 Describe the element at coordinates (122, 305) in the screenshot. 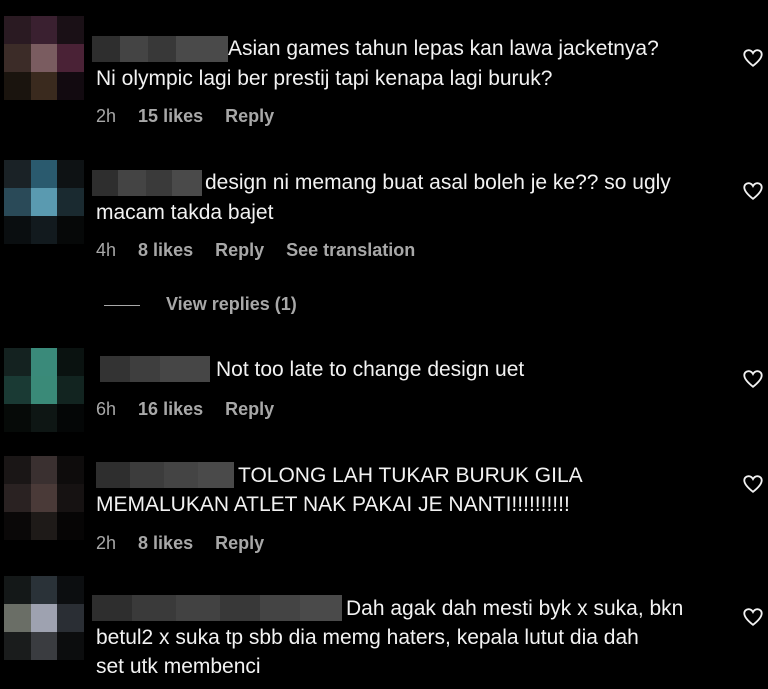

I see `replies-divider` at that location.